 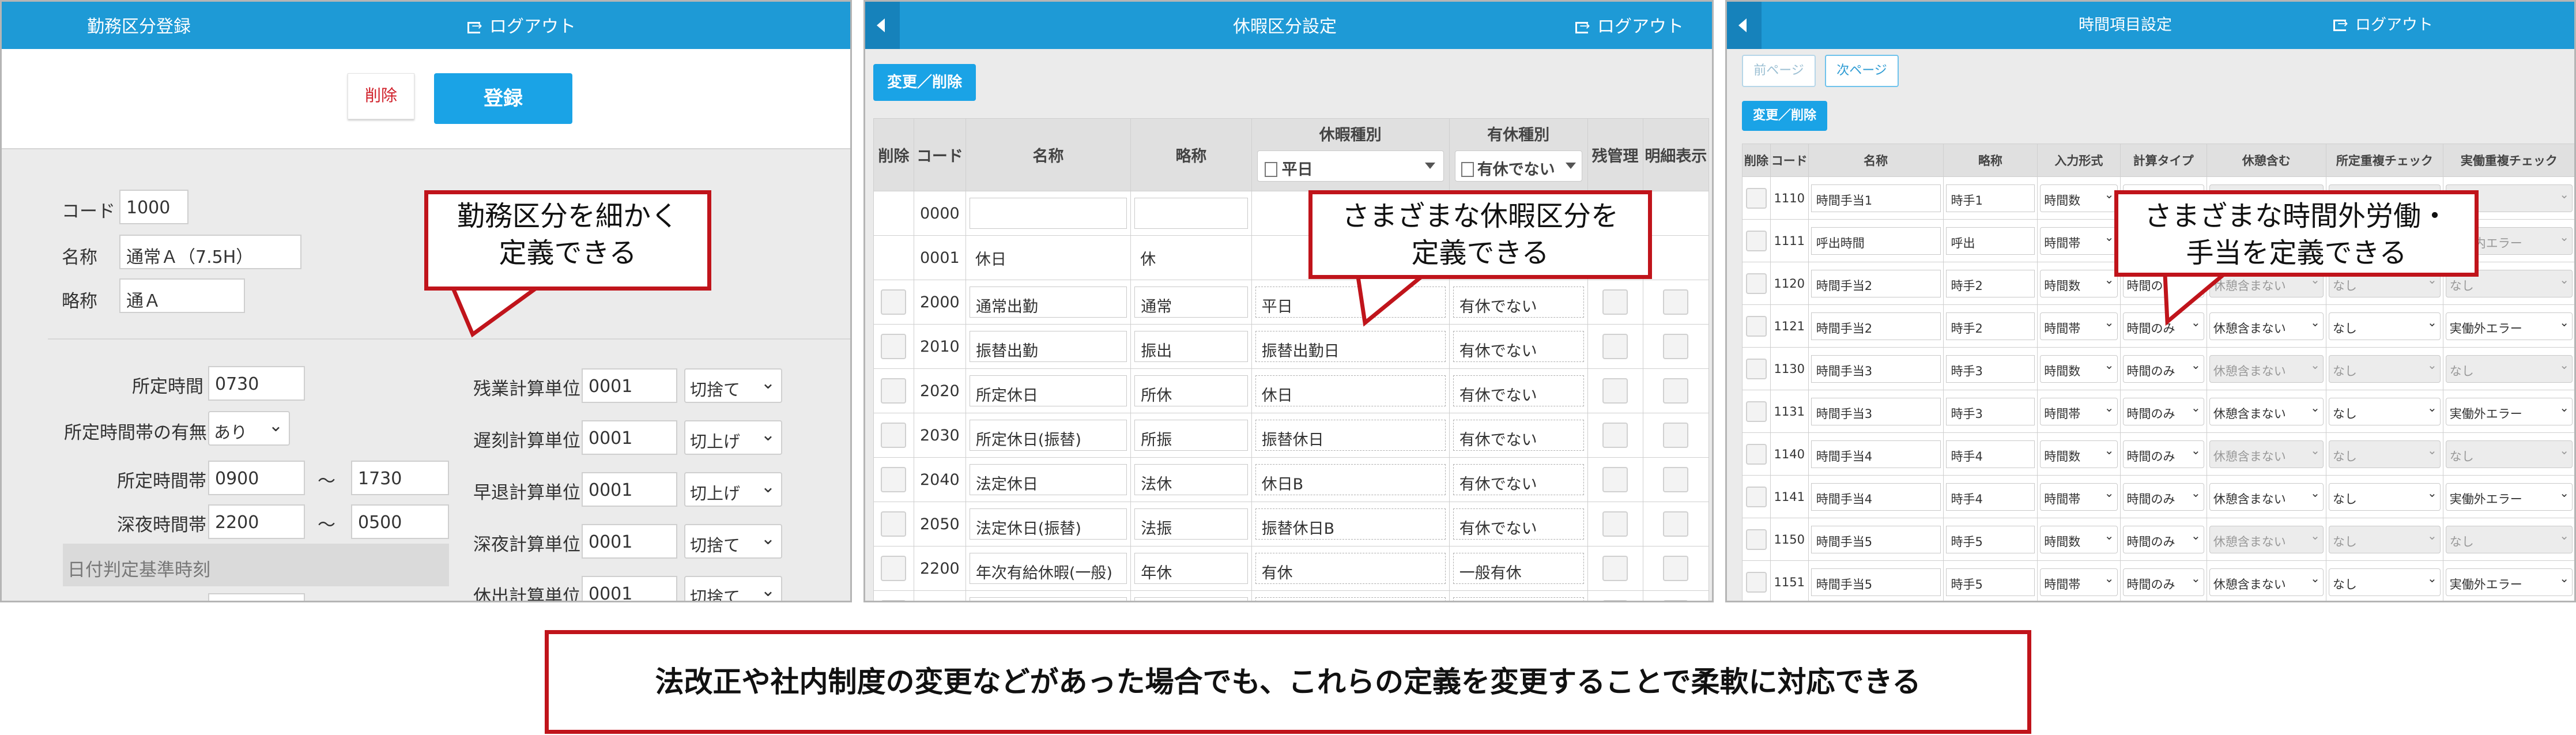 What do you see at coordinates (1784, 116) in the screenshot?
I see `change-delete-button: 変更／削除` at bounding box center [1784, 116].